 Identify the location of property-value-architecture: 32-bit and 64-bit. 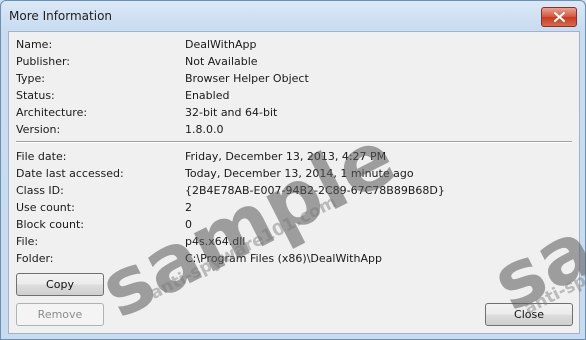
(231, 112).